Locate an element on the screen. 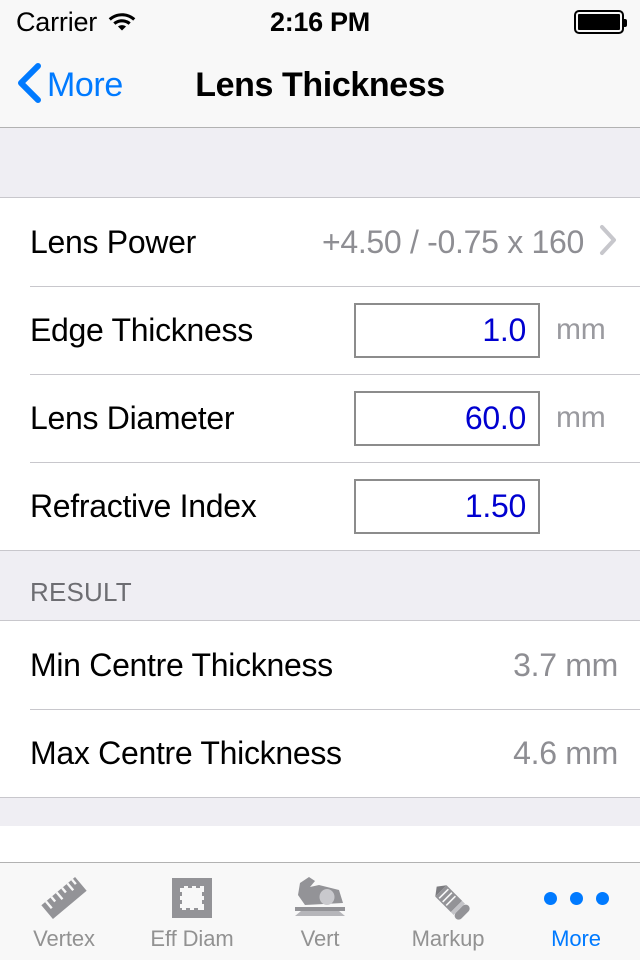 Image resolution: width=640 pixels, height=960 pixels. row-min-centre-thickness: Min Centre Thickness 3.7 mm is located at coordinates (320, 665).